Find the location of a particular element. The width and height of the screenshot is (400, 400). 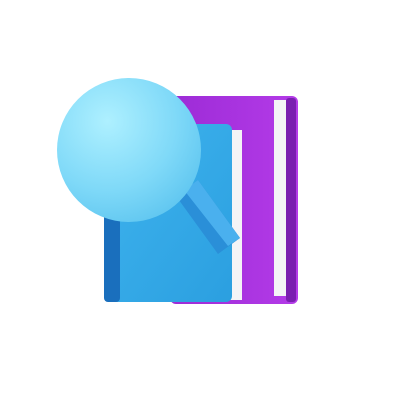

back-book-pages is located at coordinates (280, 198).